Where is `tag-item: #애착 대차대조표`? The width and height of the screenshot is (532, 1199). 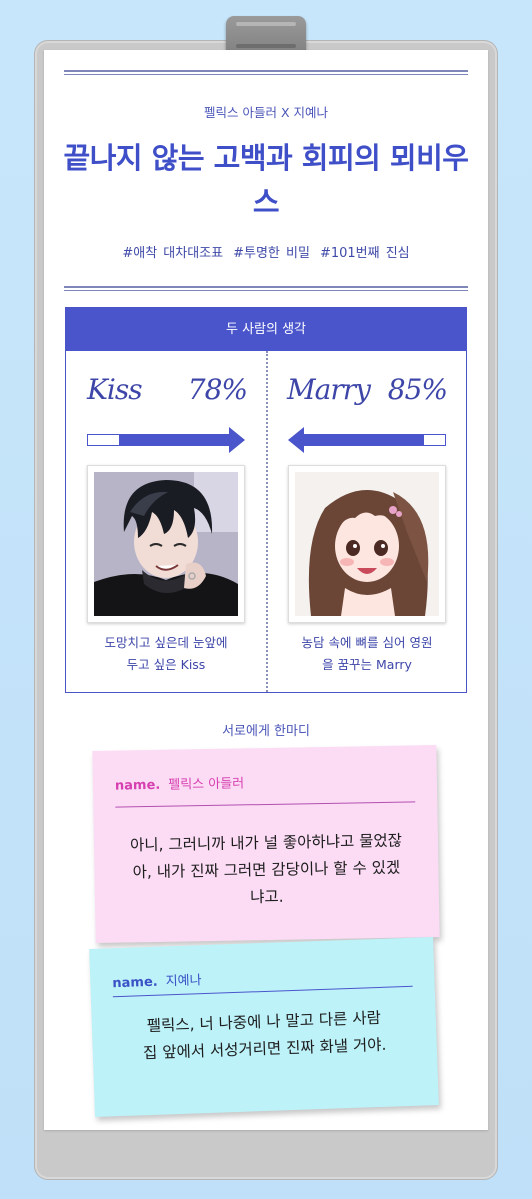 tag-item: #애착 대차대조표 is located at coordinates (173, 253).